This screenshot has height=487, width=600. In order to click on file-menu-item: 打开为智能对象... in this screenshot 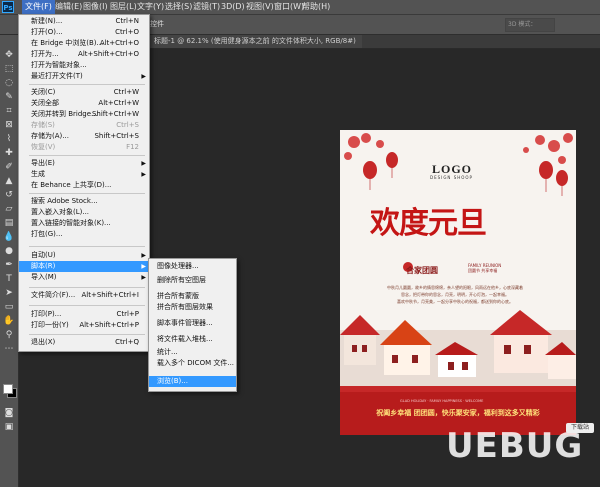, I will do `click(84, 65)`.